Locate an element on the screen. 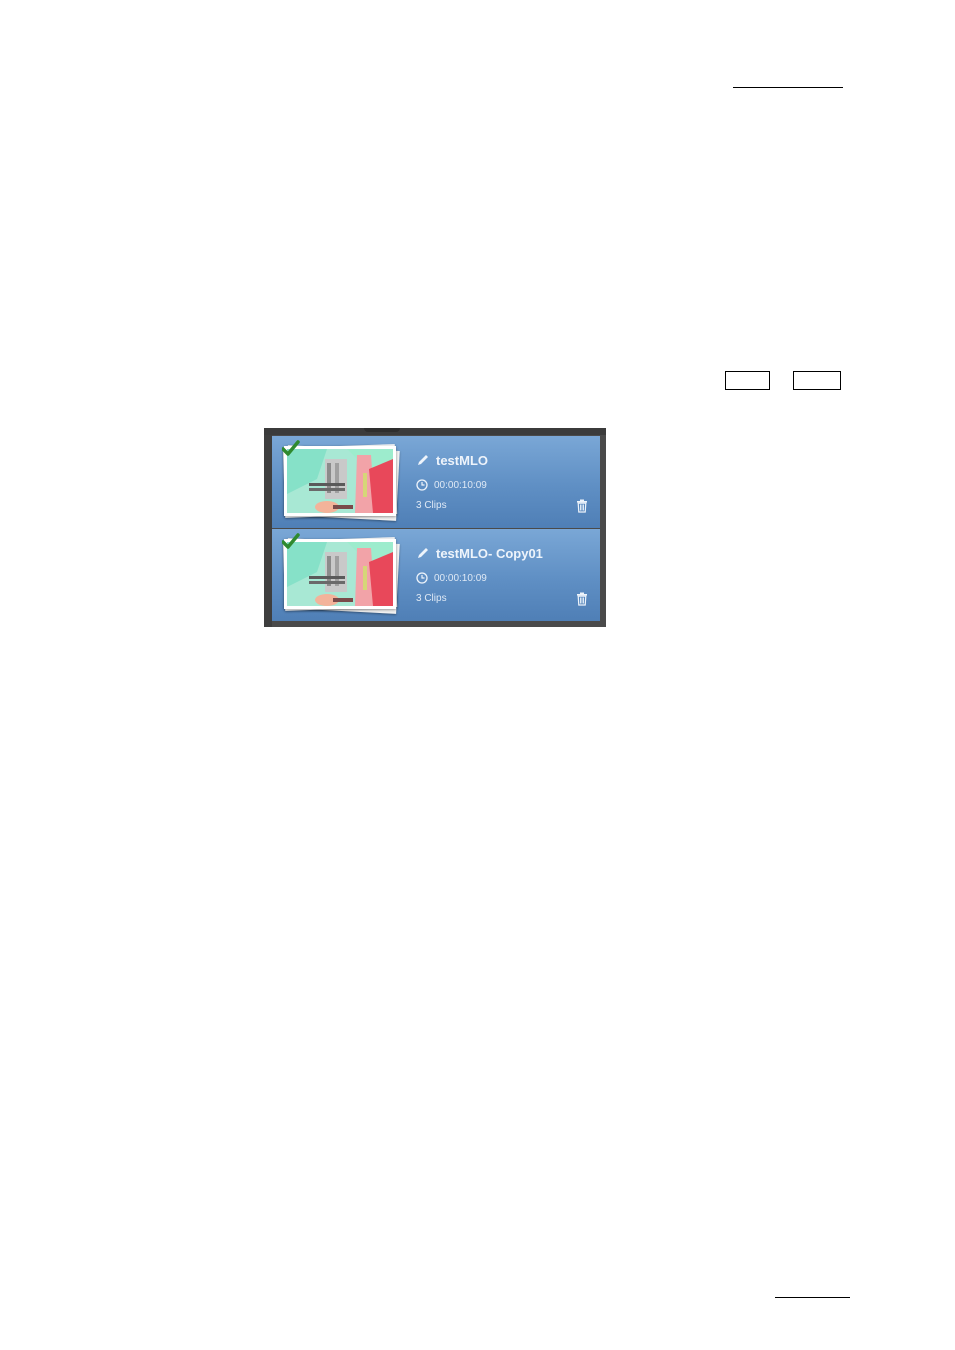 The height and width of the screenshot is (1350, 955). mlo-name: testMLO is located at coordinates (462, 460).